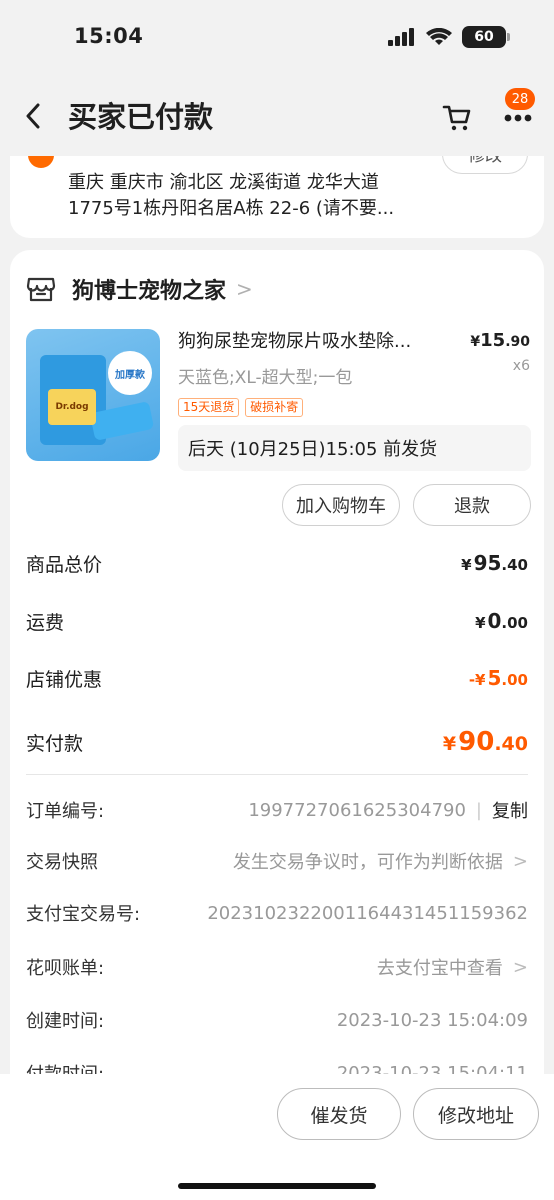 The width and height of the screenshot is (554, 1200). What do you see at coordinates (64, 679) in the screenshot?
I see `summary-label: 店铺优惠` at bounding box center [64, 679].